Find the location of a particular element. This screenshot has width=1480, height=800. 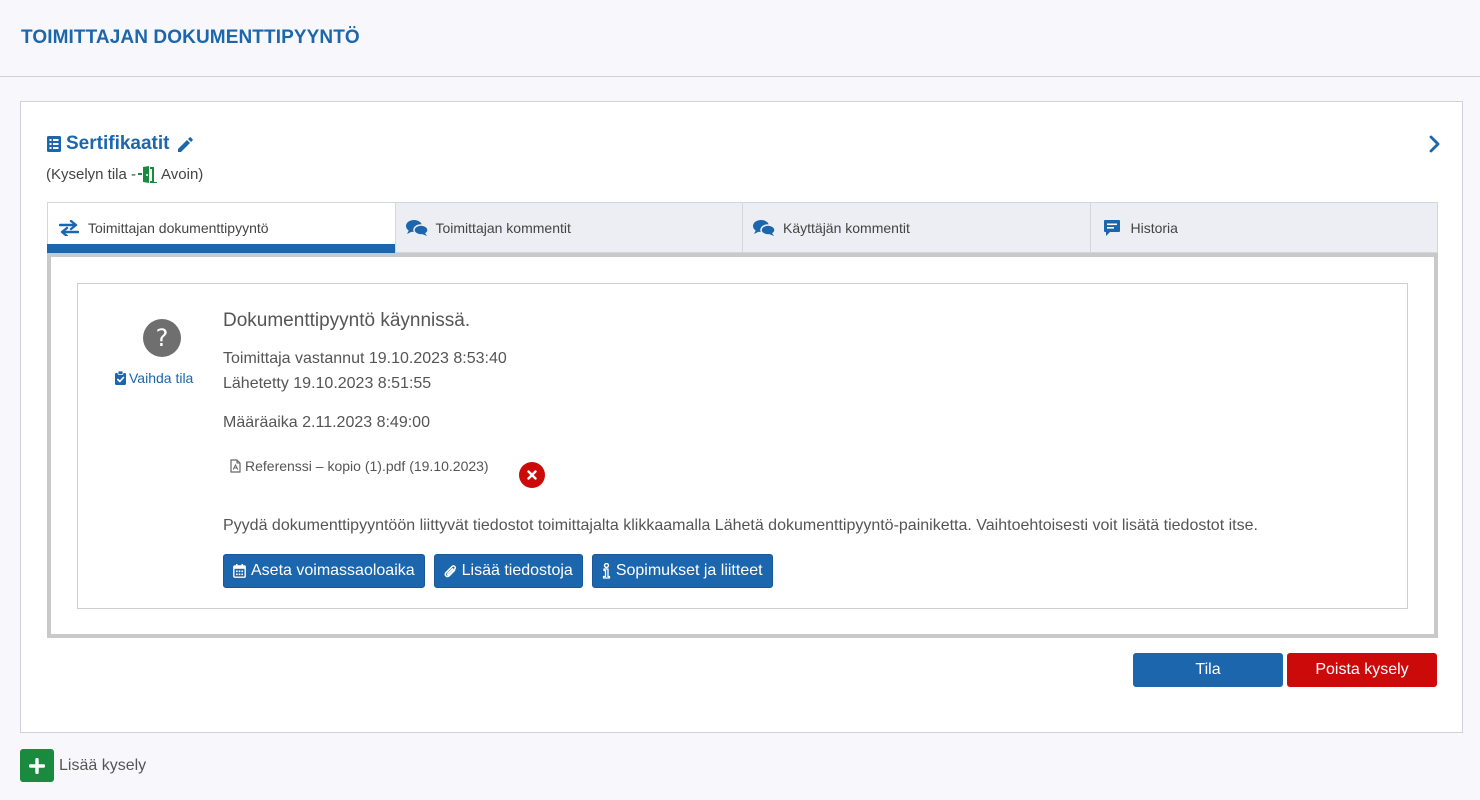

tab-supplier-comments: Toimittajan kommentit is located at coordinates (568, 227).